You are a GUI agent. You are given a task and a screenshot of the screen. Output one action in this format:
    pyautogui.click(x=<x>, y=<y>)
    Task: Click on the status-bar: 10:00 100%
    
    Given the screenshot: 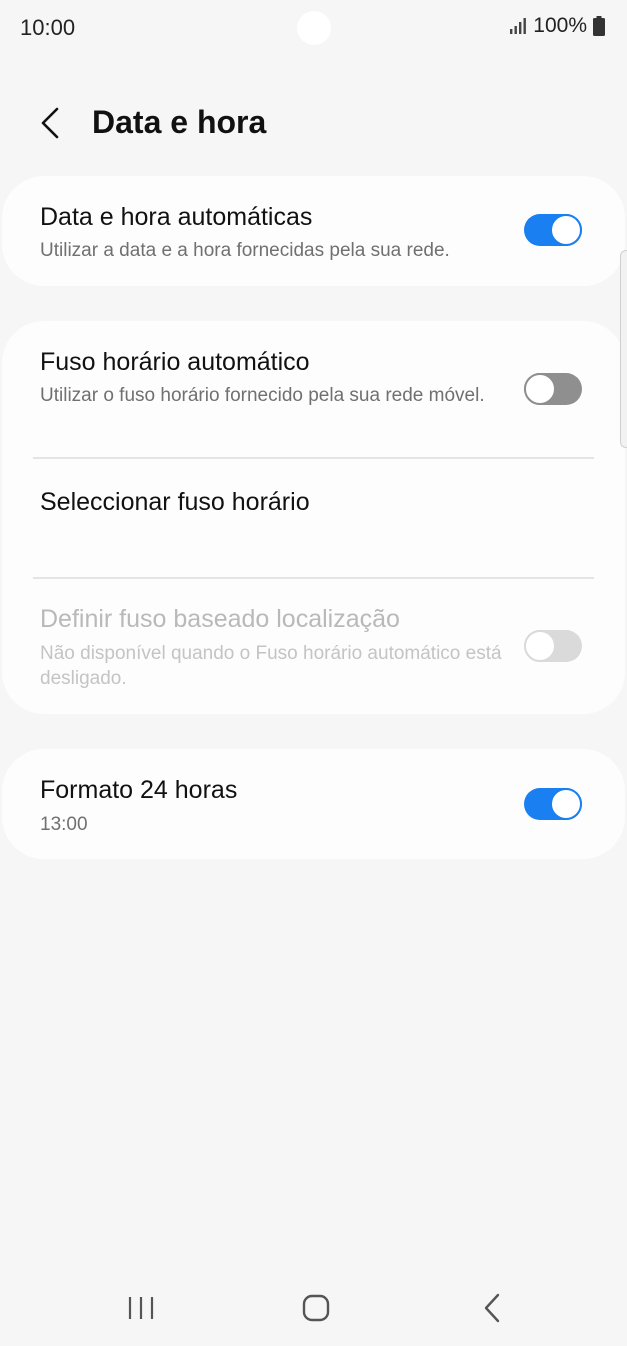 What is the action you would take?
    pyautogui.click(x=313, y=28)
    